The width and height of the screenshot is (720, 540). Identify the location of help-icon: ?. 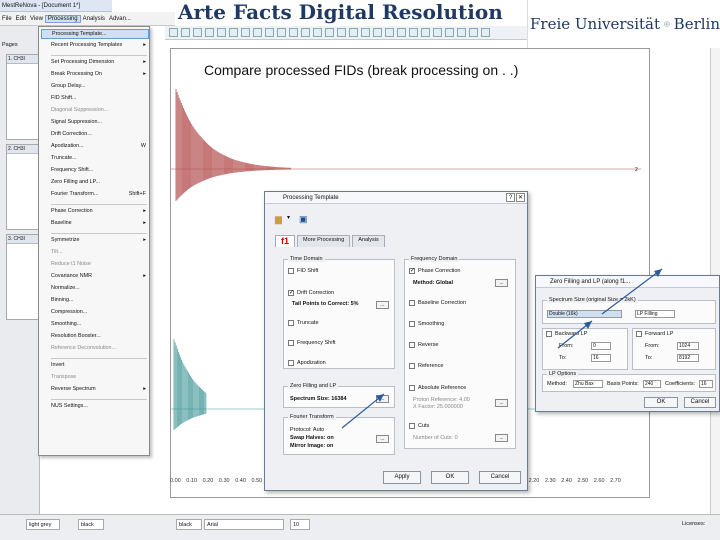
(510, 197).